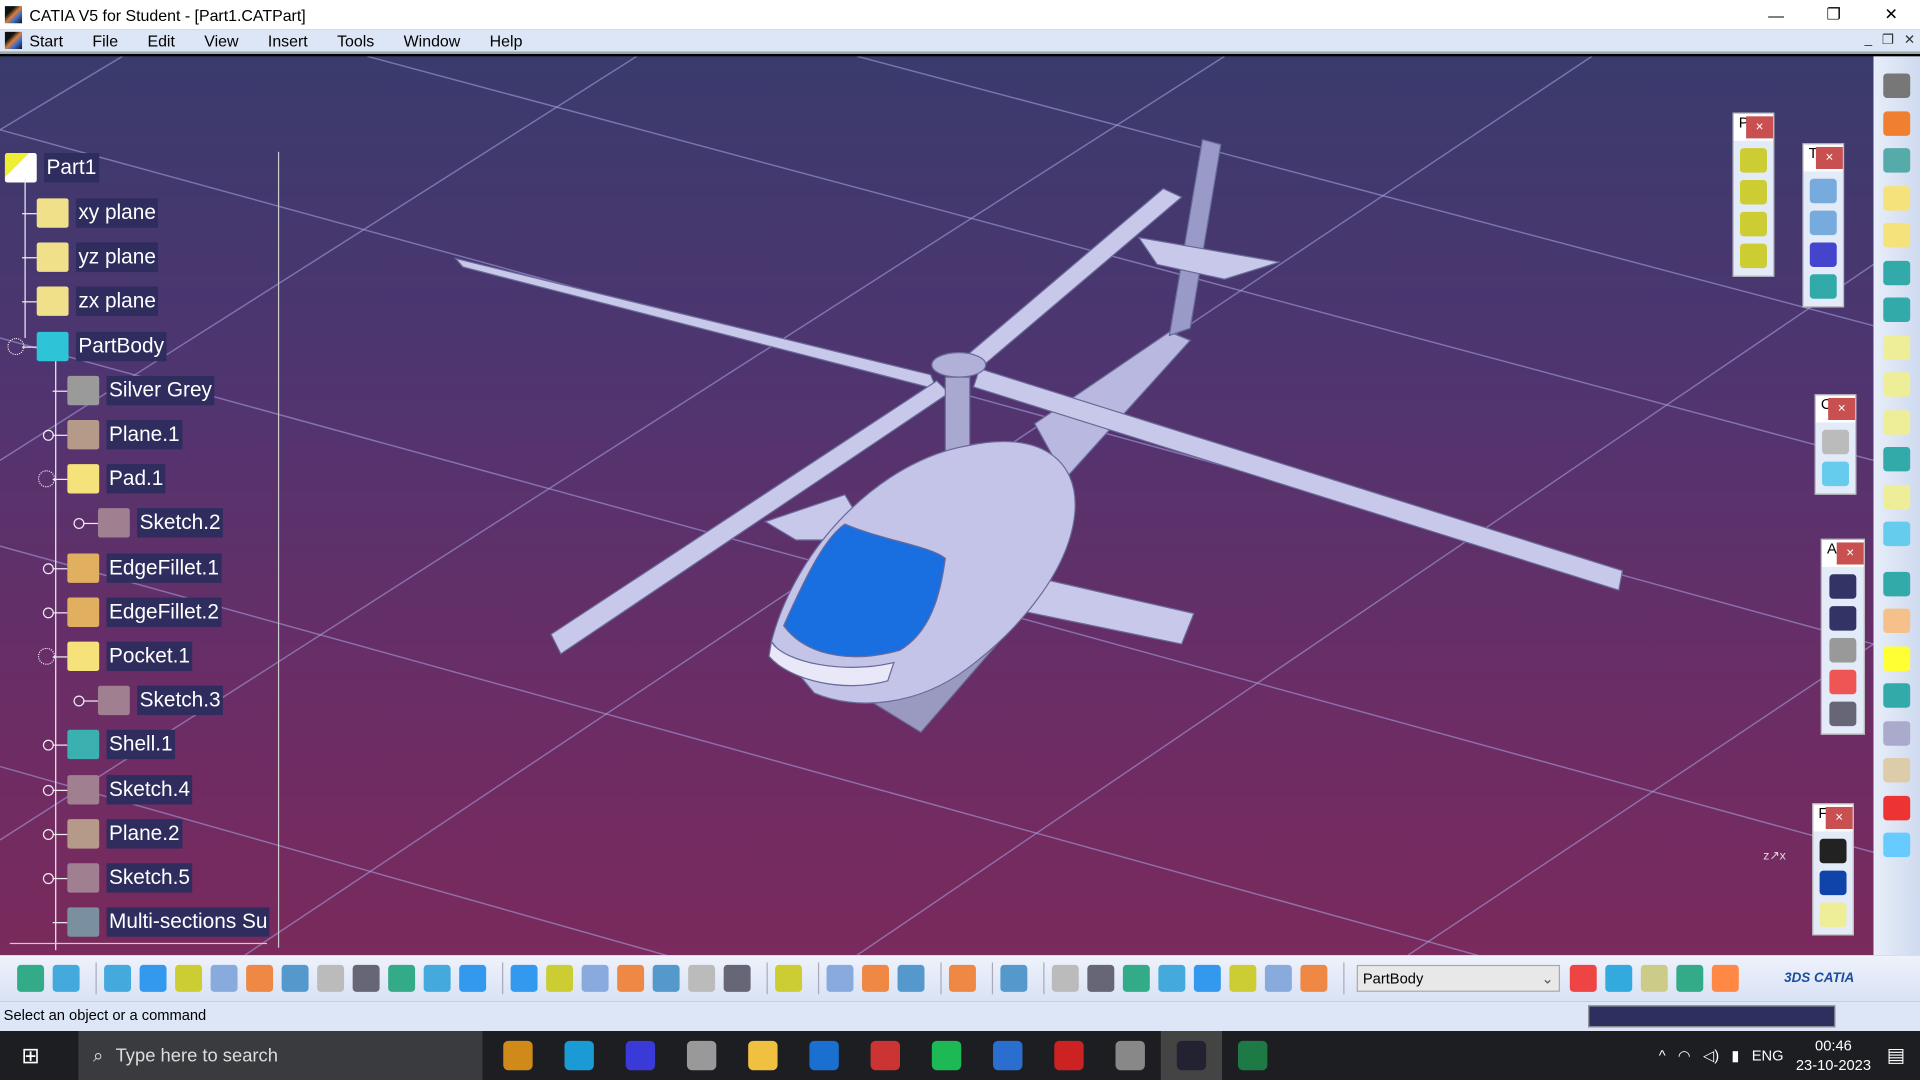  I want to click on undo-icon, so click(31, 978).